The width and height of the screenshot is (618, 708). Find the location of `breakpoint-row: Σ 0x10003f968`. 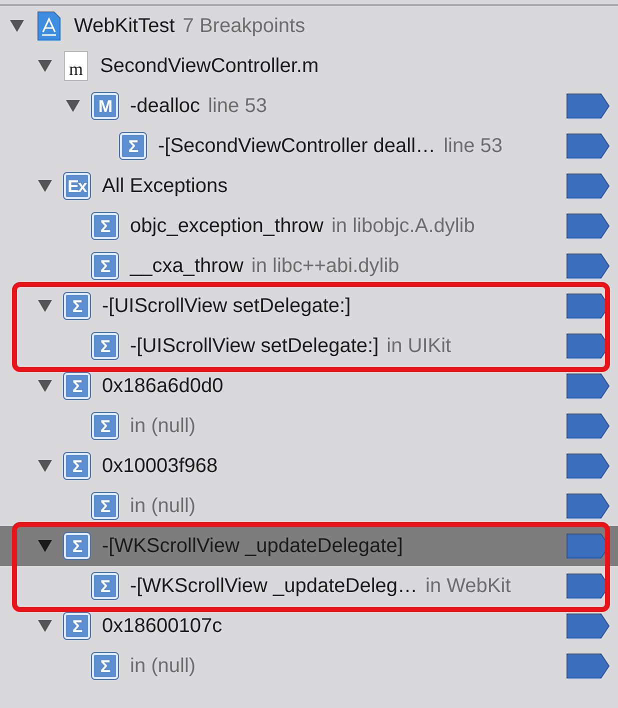

breakpoint-row: Σ 0x10003f968 is located at coordinates (309, 466).